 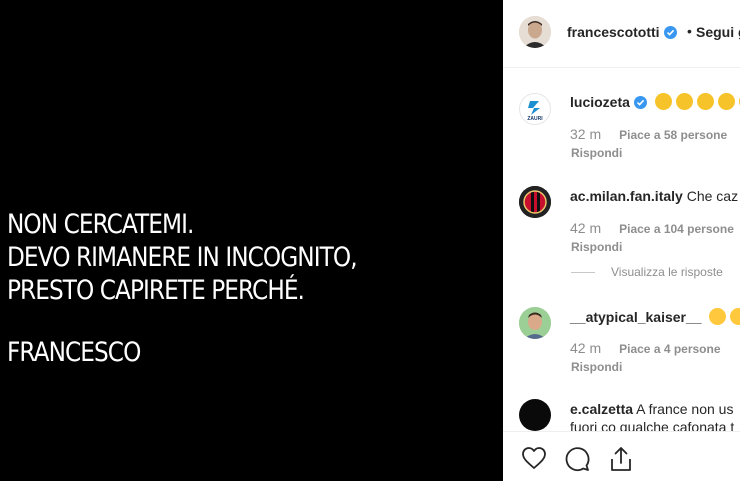 I want to click on view-replies-button: Visualizza le risposte, so click(x=647, y=272).